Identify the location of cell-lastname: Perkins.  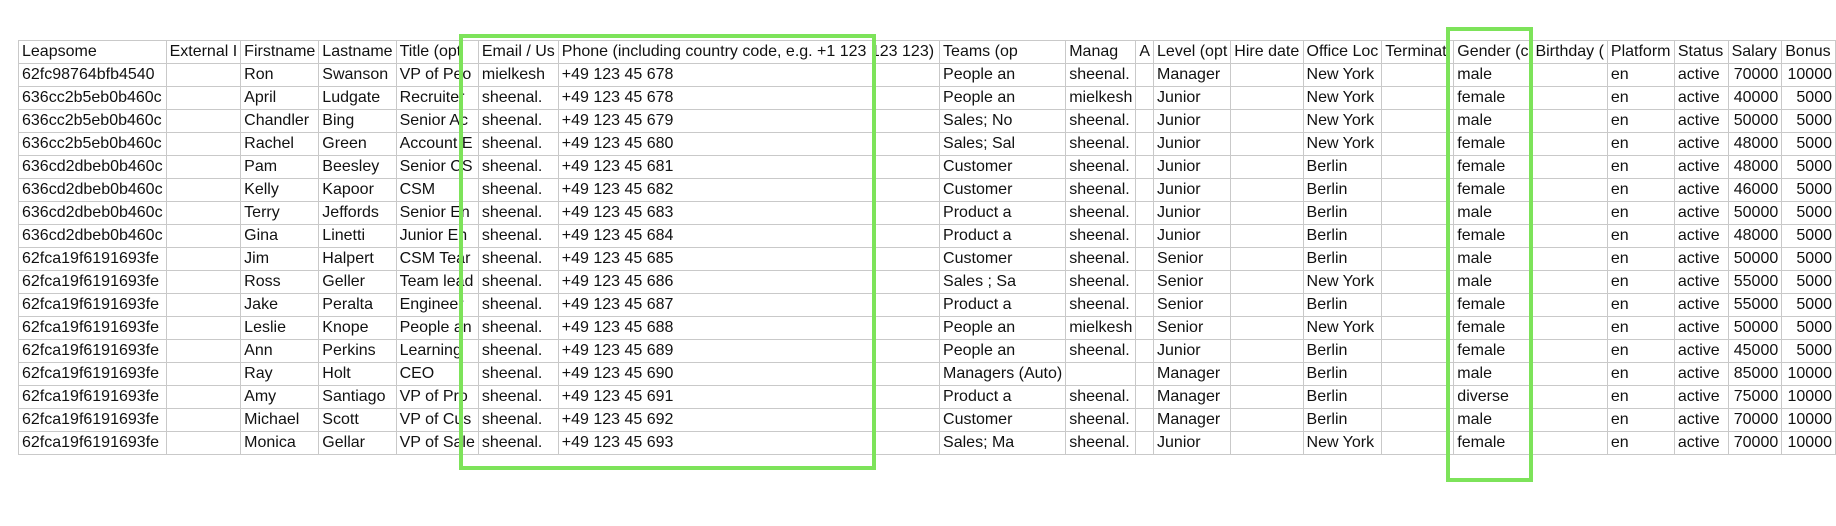
(357, 351).